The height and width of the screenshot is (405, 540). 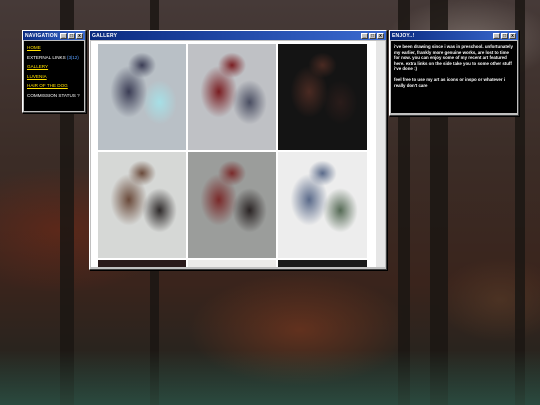 I want to click on link-count: (3|12), so click(x=73, y=57).